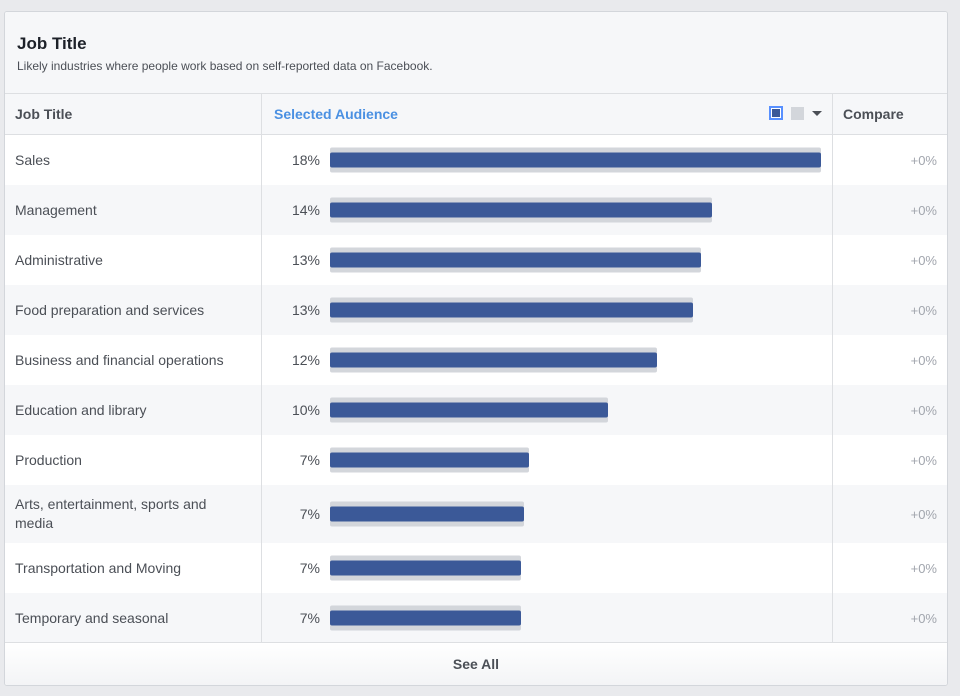  Describe the element at coordinates (133, 260) in the screenshot. I see `job-title-label: Administrative` at that location.